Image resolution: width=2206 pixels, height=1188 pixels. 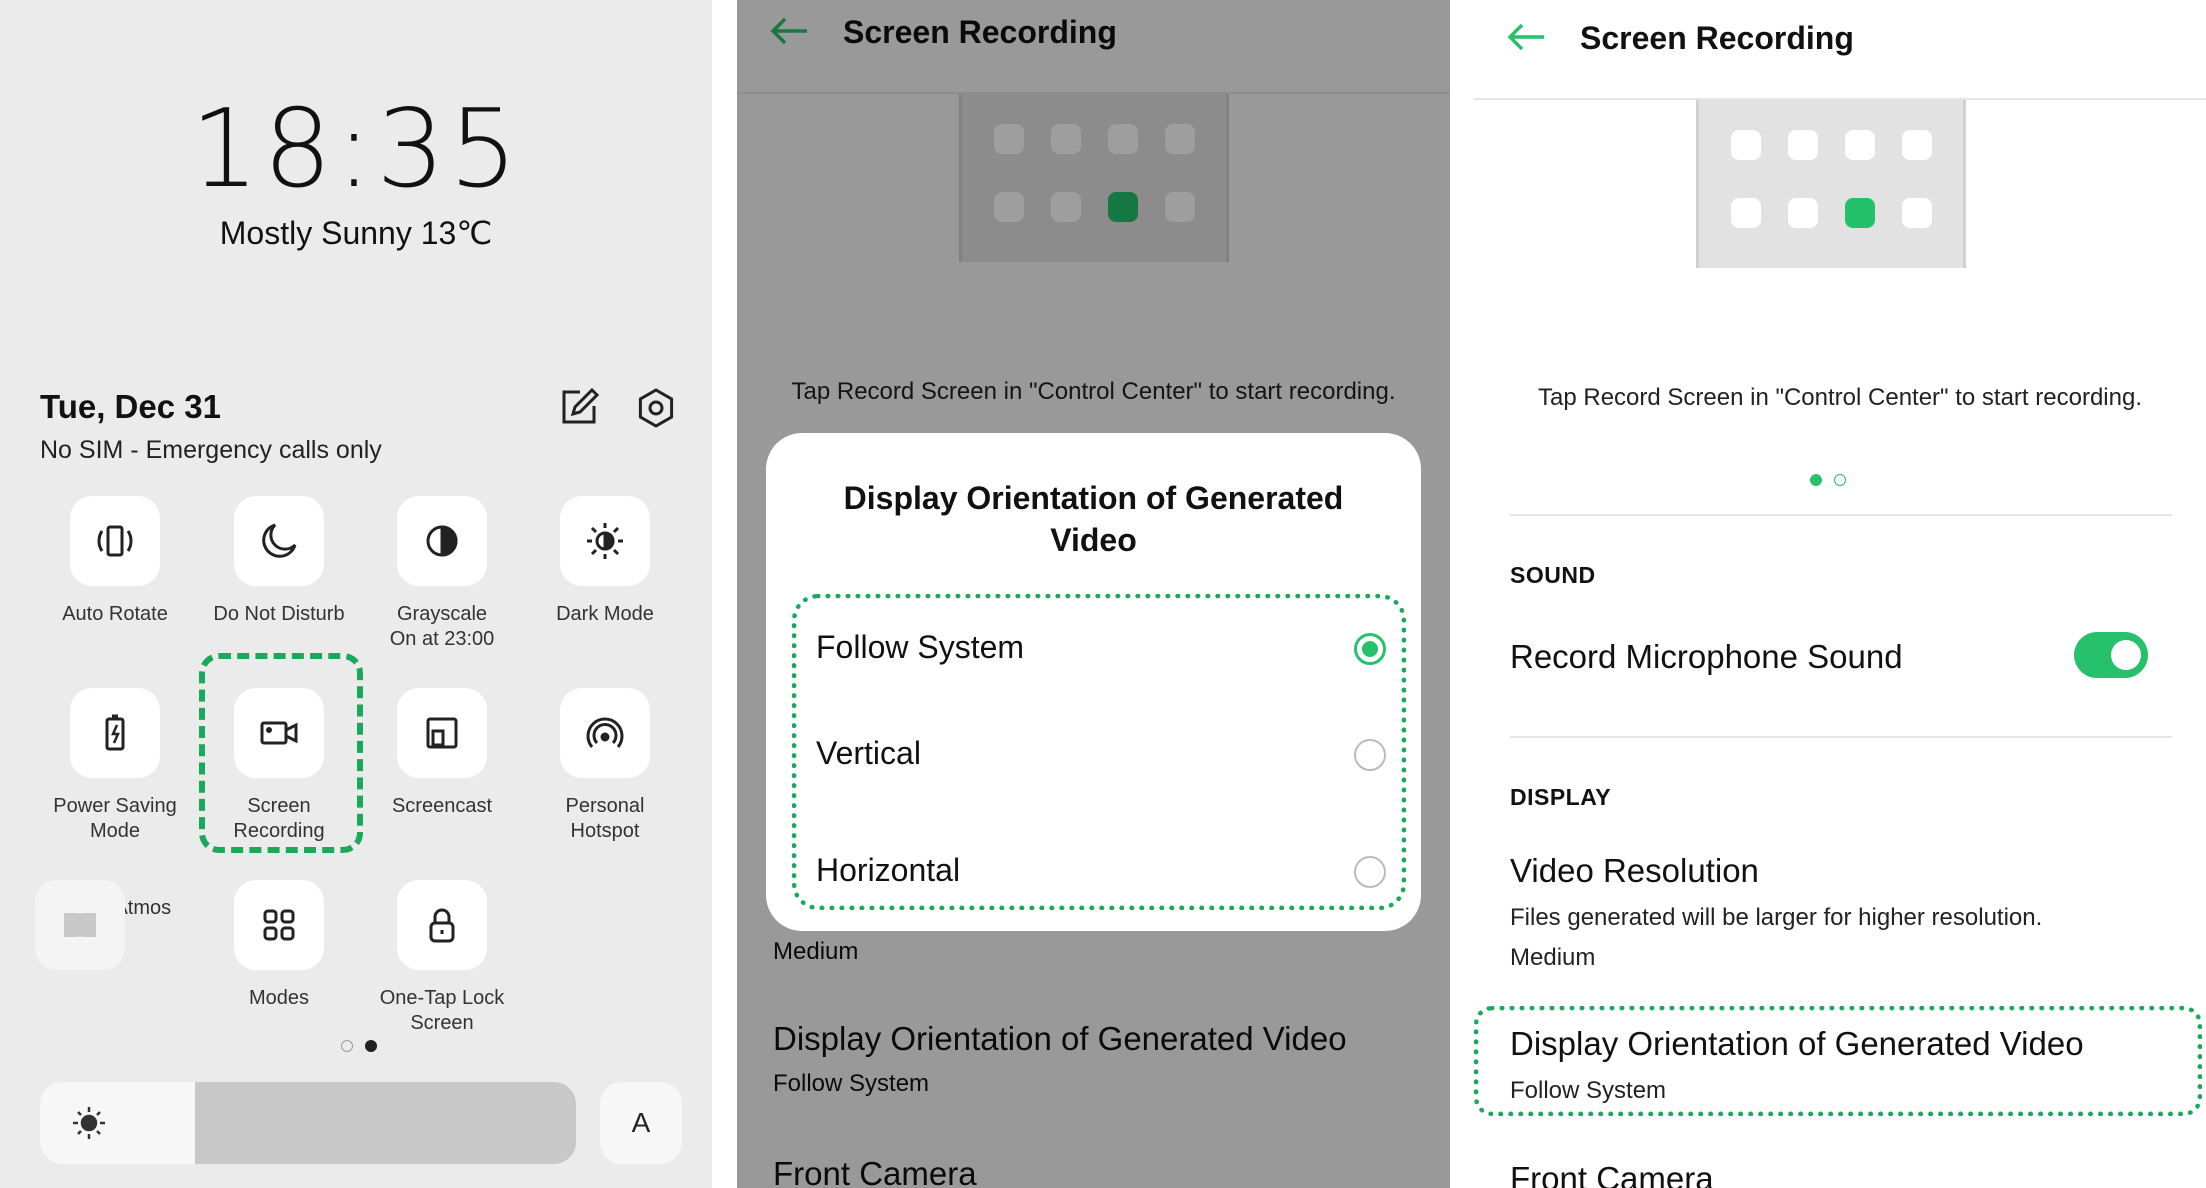 What do you see at coordinates (2111, 655) in the screenshot?
I see `mic-sound-toggle` at bounding box center [2111, 655].